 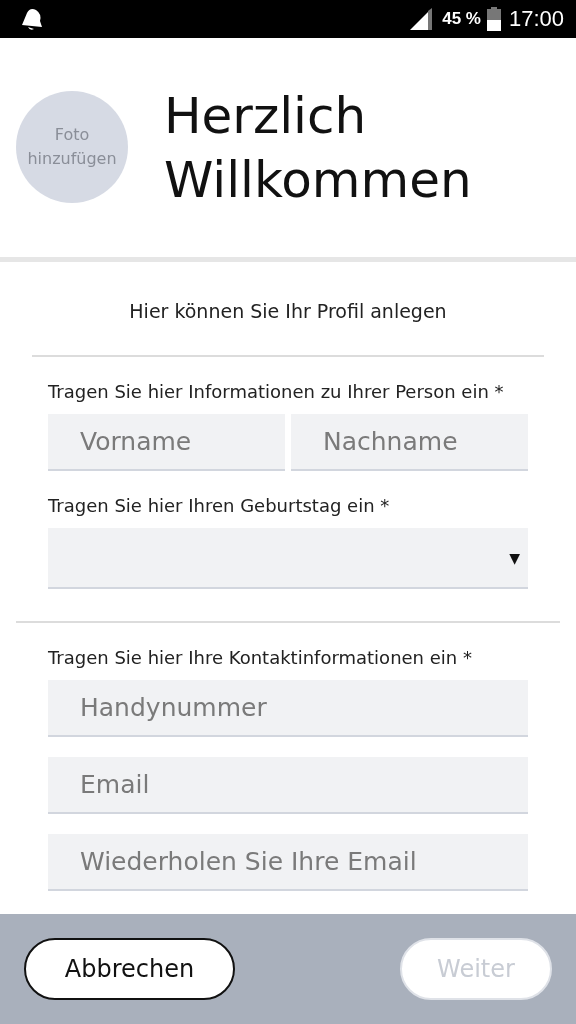 I want to click on battery-percentage: 45 %, so click(x=461, y=19).